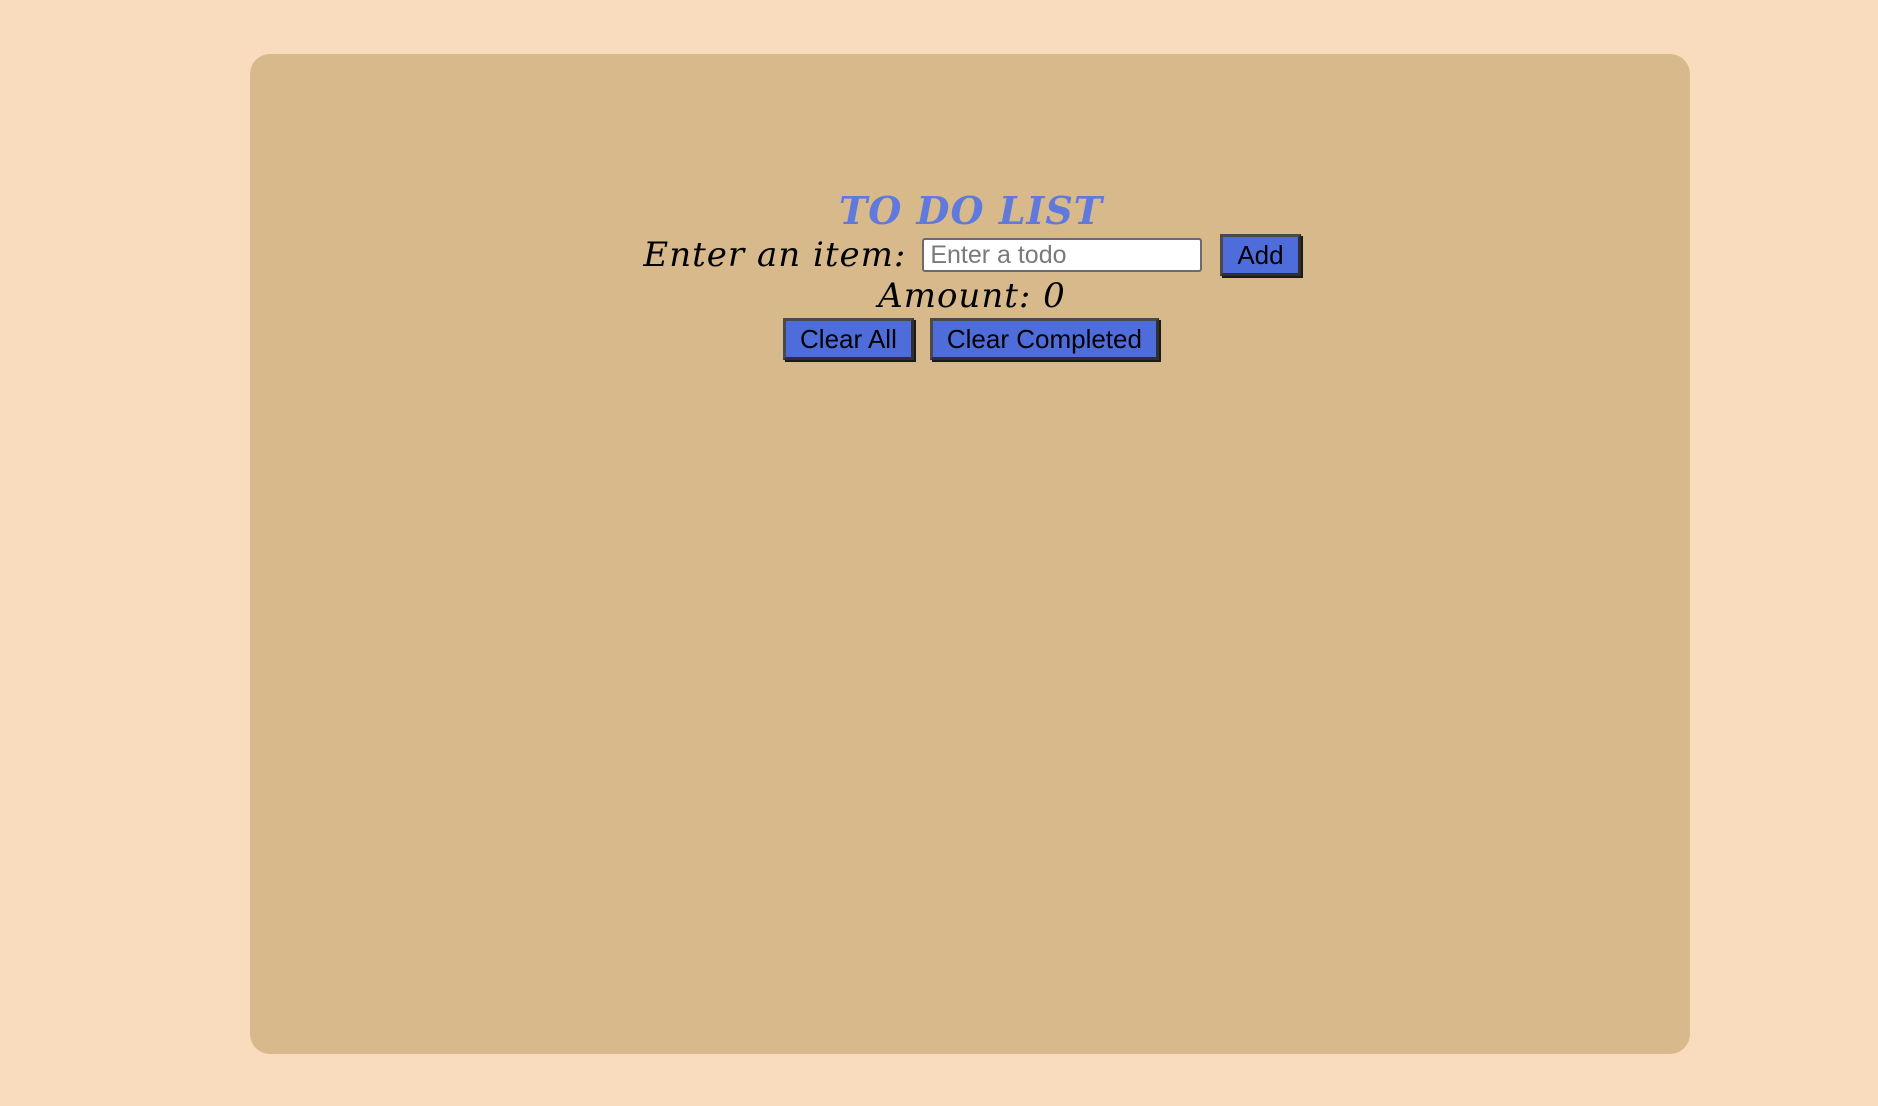 The width and height of the screenshot is (1878, 1106). I want to click on actions-row: Clear All Clear Completed, so click(971, 339).